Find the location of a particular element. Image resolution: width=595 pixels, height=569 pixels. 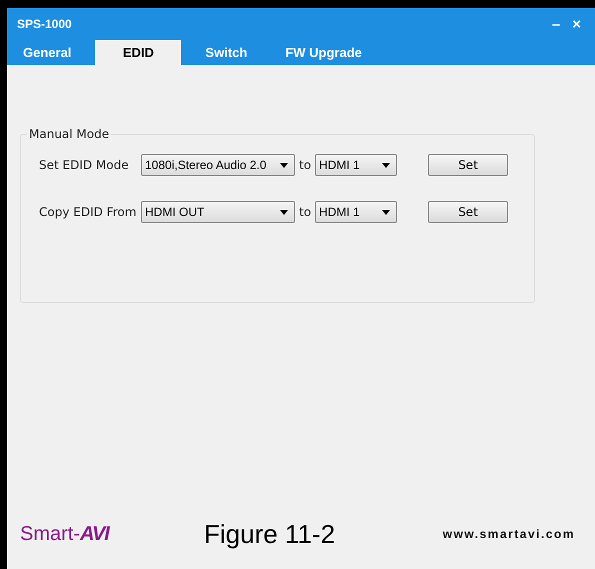

row-label: Set EDID Mode is located at coordinates (84, 165).